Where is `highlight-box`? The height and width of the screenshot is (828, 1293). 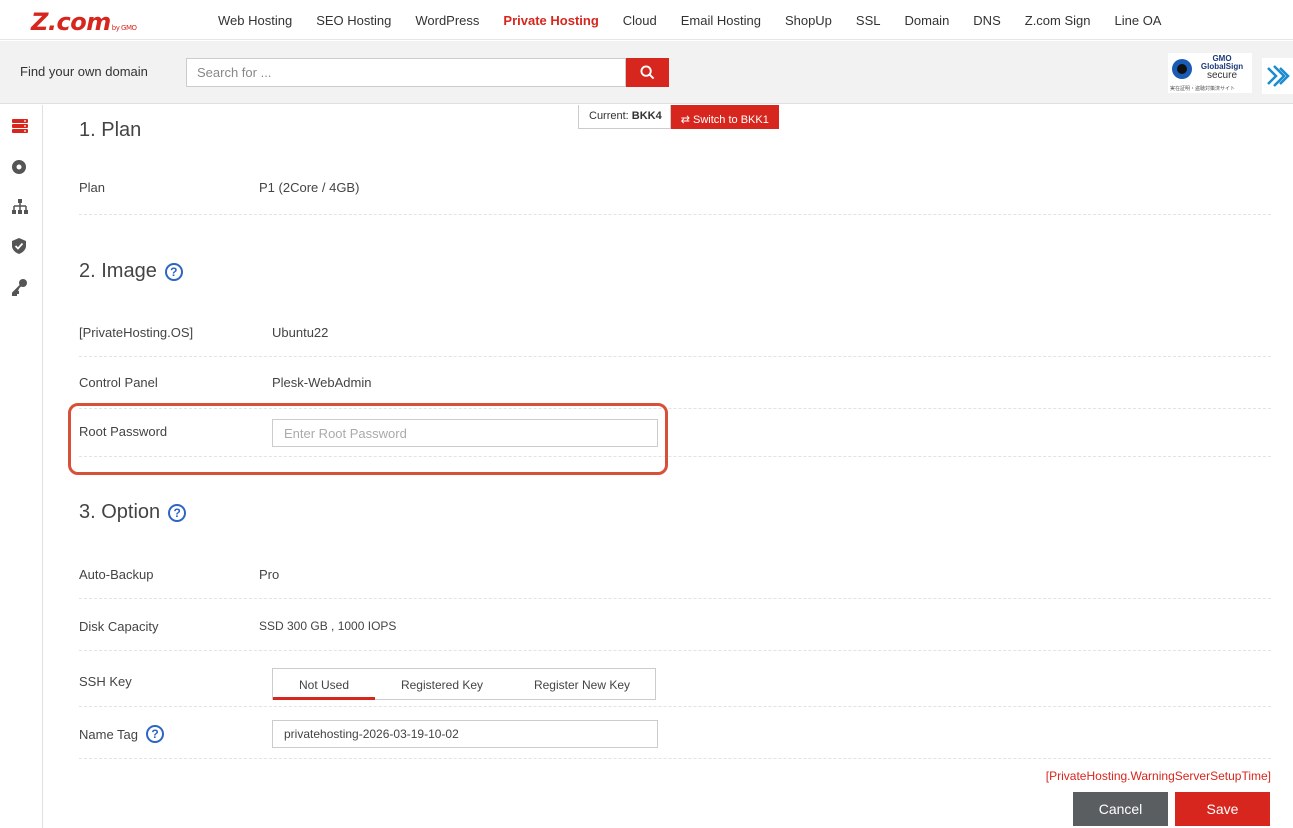
highlight-box is located at coordinates (368, 439).